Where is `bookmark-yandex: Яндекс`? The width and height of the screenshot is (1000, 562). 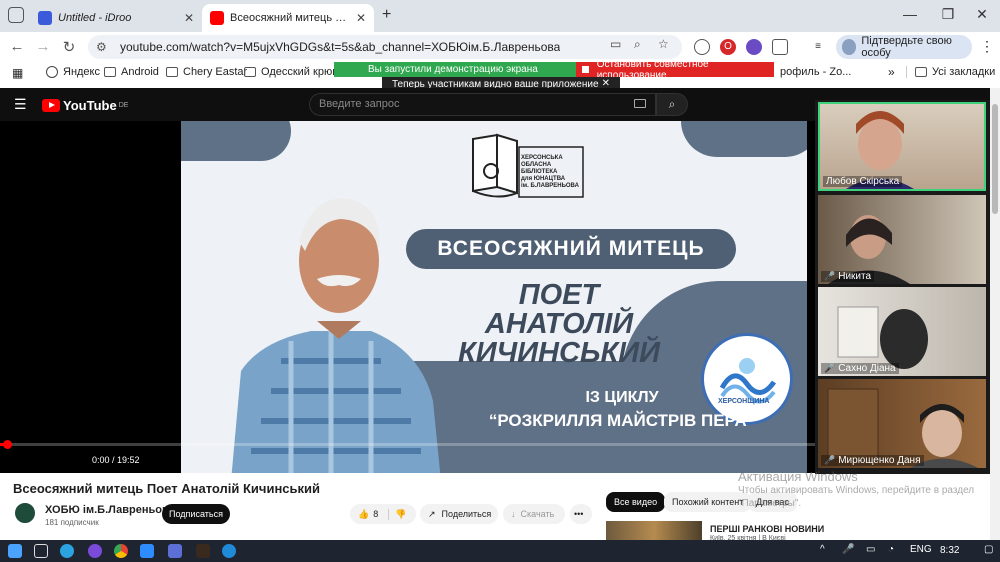
bookmark-yandex: Яндекс is located at coordinates (73, 72).